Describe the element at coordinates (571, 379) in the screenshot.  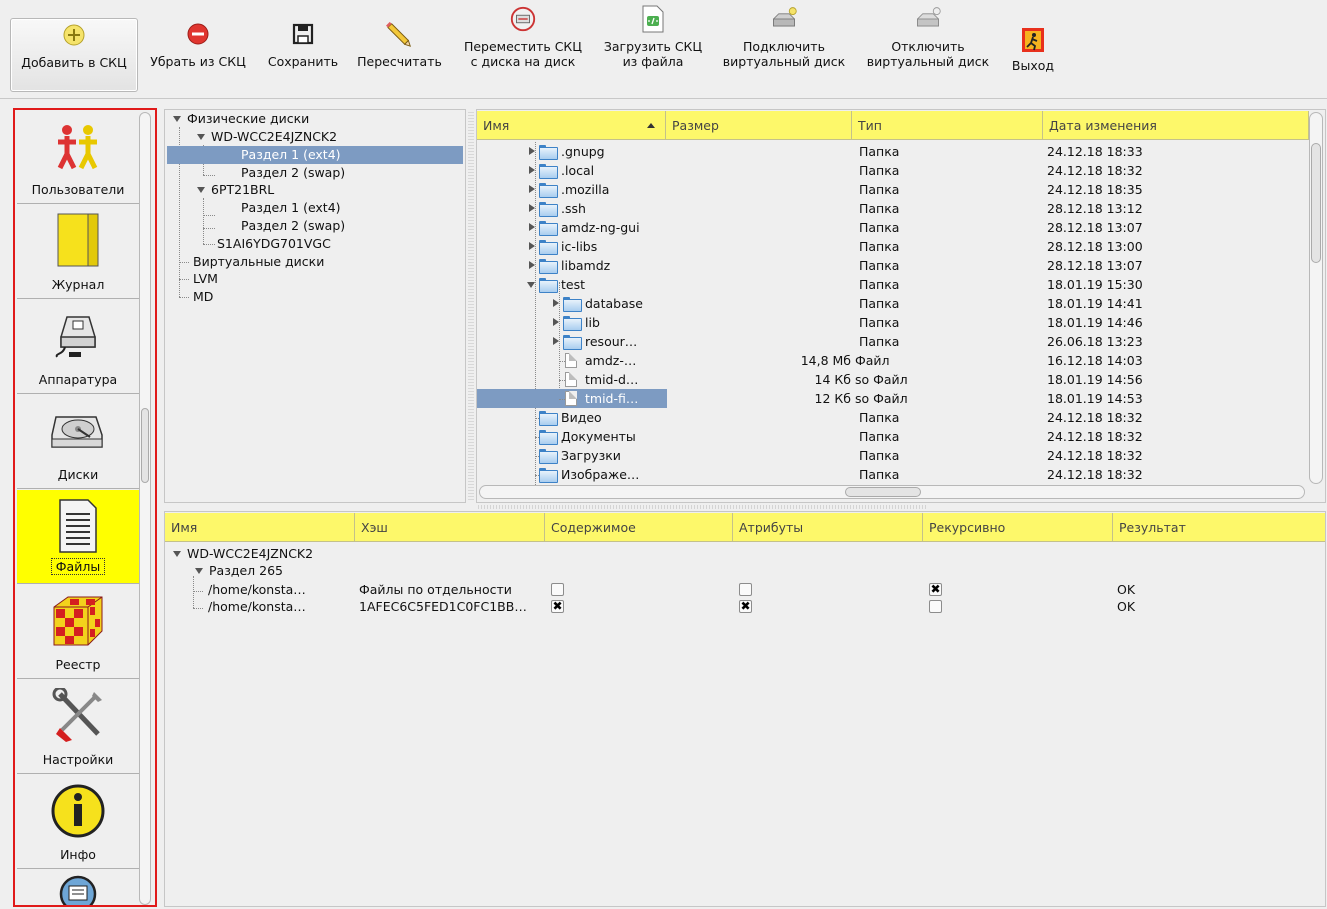
I see `file-icon` at that location.